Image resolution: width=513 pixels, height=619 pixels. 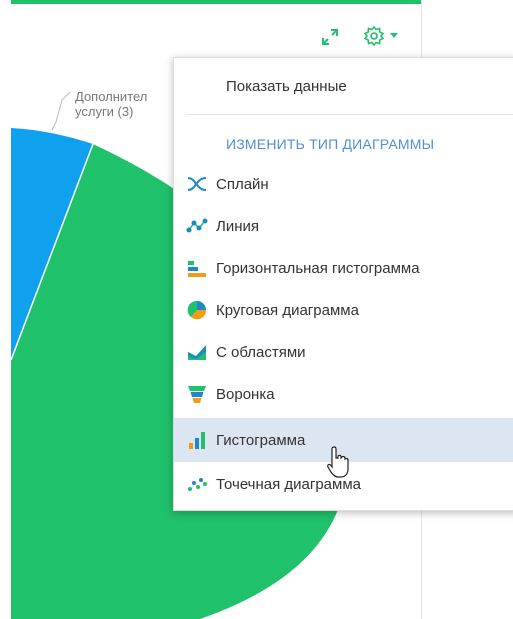 I want to click on chart-type-funnel: Воронка, so click(x=343, y=394).